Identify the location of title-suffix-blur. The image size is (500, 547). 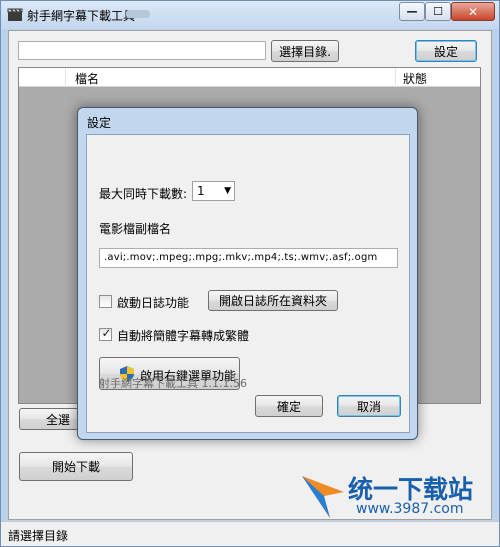
(138, 14).